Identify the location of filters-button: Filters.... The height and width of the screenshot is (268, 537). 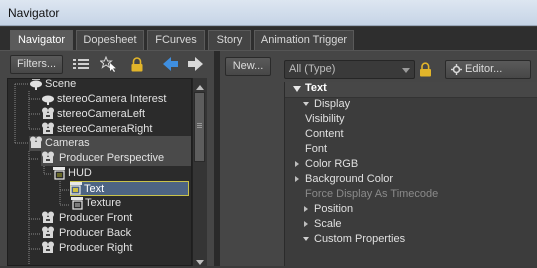
(36, 64).